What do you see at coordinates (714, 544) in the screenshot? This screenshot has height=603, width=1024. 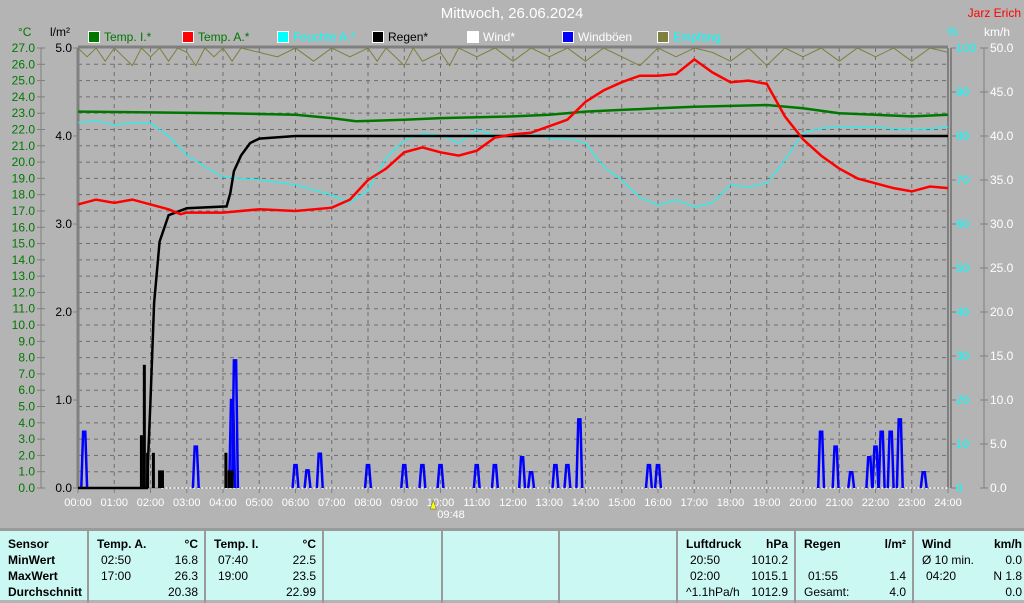 I see `pressure-header: Luftdruck` at bounding box center [714, 544].